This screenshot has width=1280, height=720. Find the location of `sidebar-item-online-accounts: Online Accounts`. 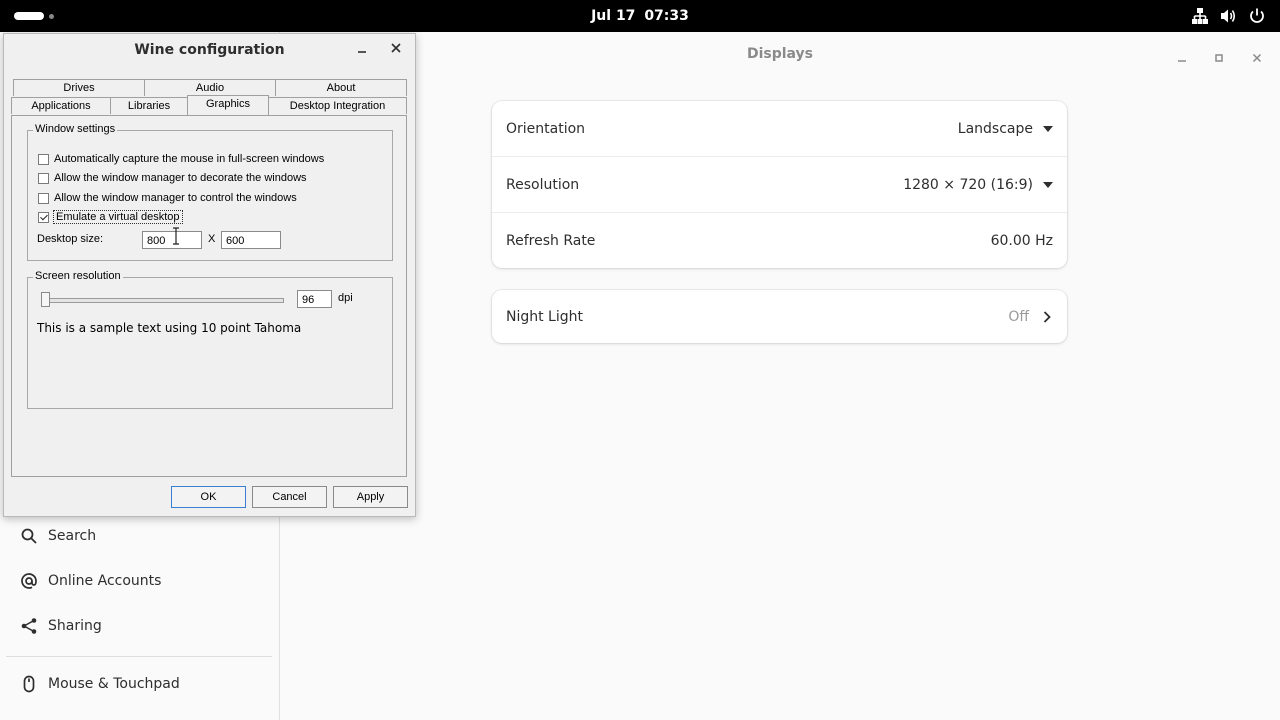

sidebar-item-online-accounts: Online Accounts is located at coordinates (139, 581).